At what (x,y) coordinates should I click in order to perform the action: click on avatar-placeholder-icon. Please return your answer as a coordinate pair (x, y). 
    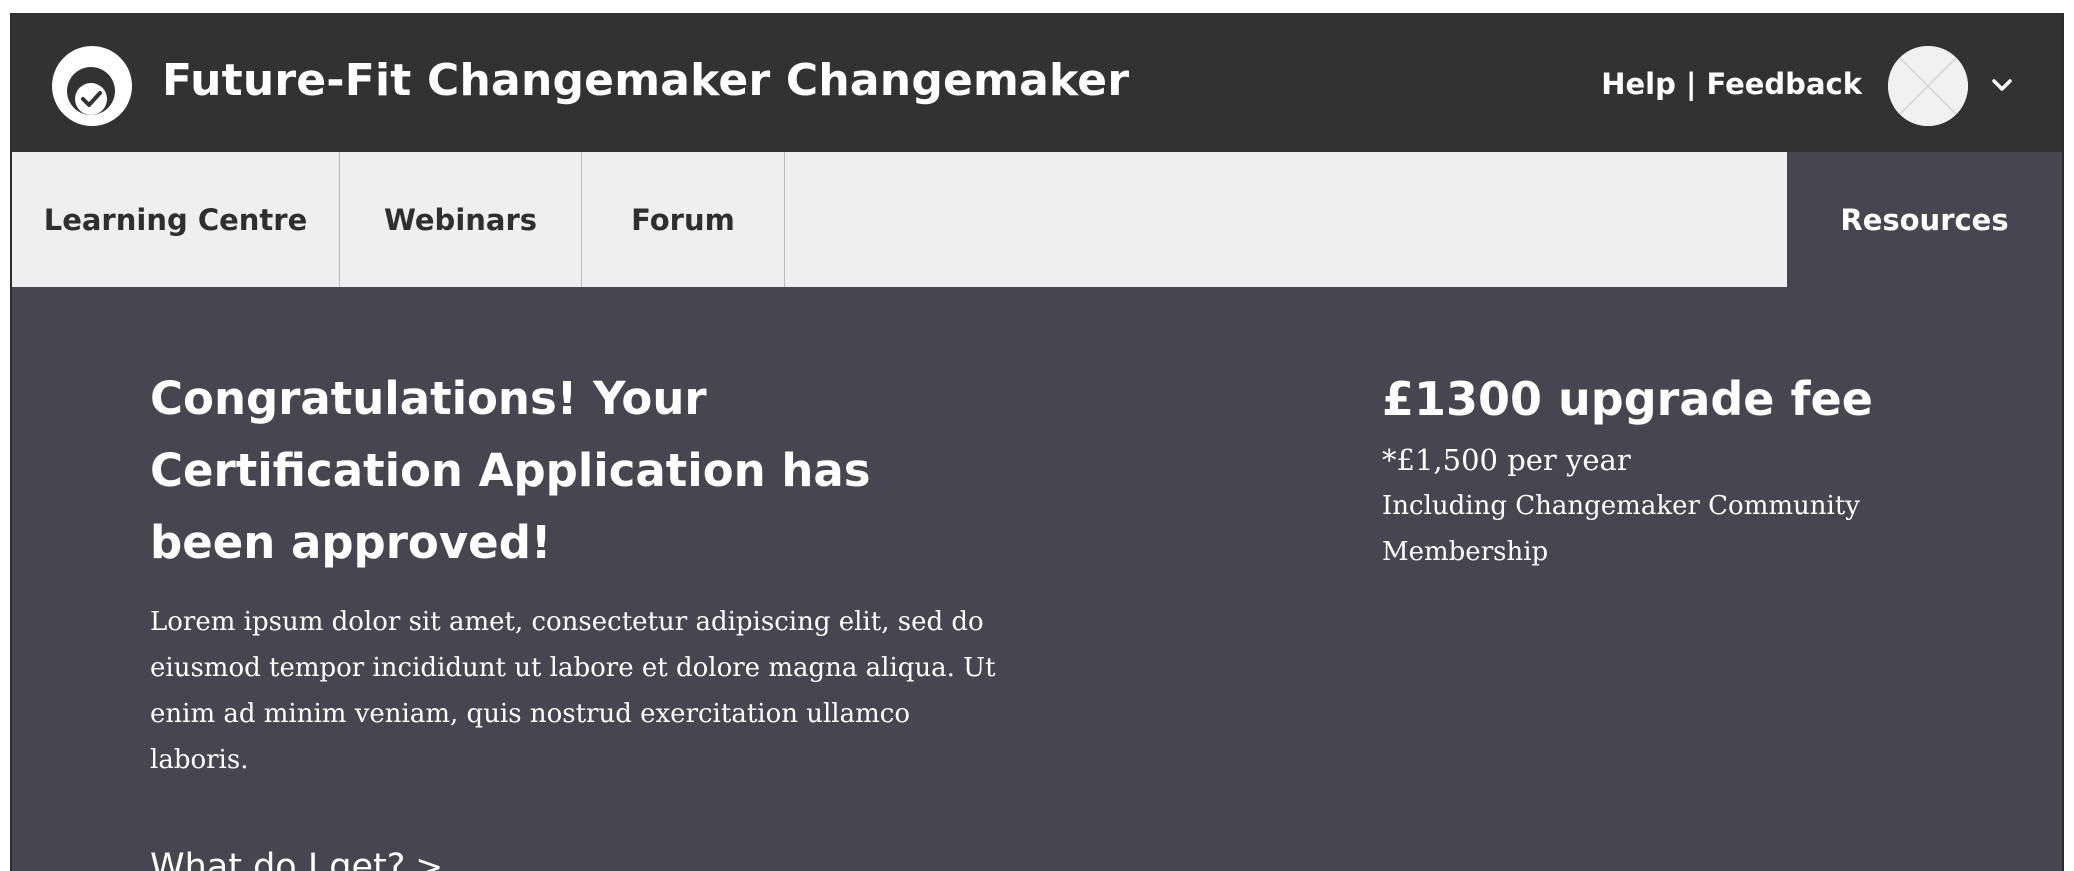
    Looking at the image, I should click on (1928, 86).